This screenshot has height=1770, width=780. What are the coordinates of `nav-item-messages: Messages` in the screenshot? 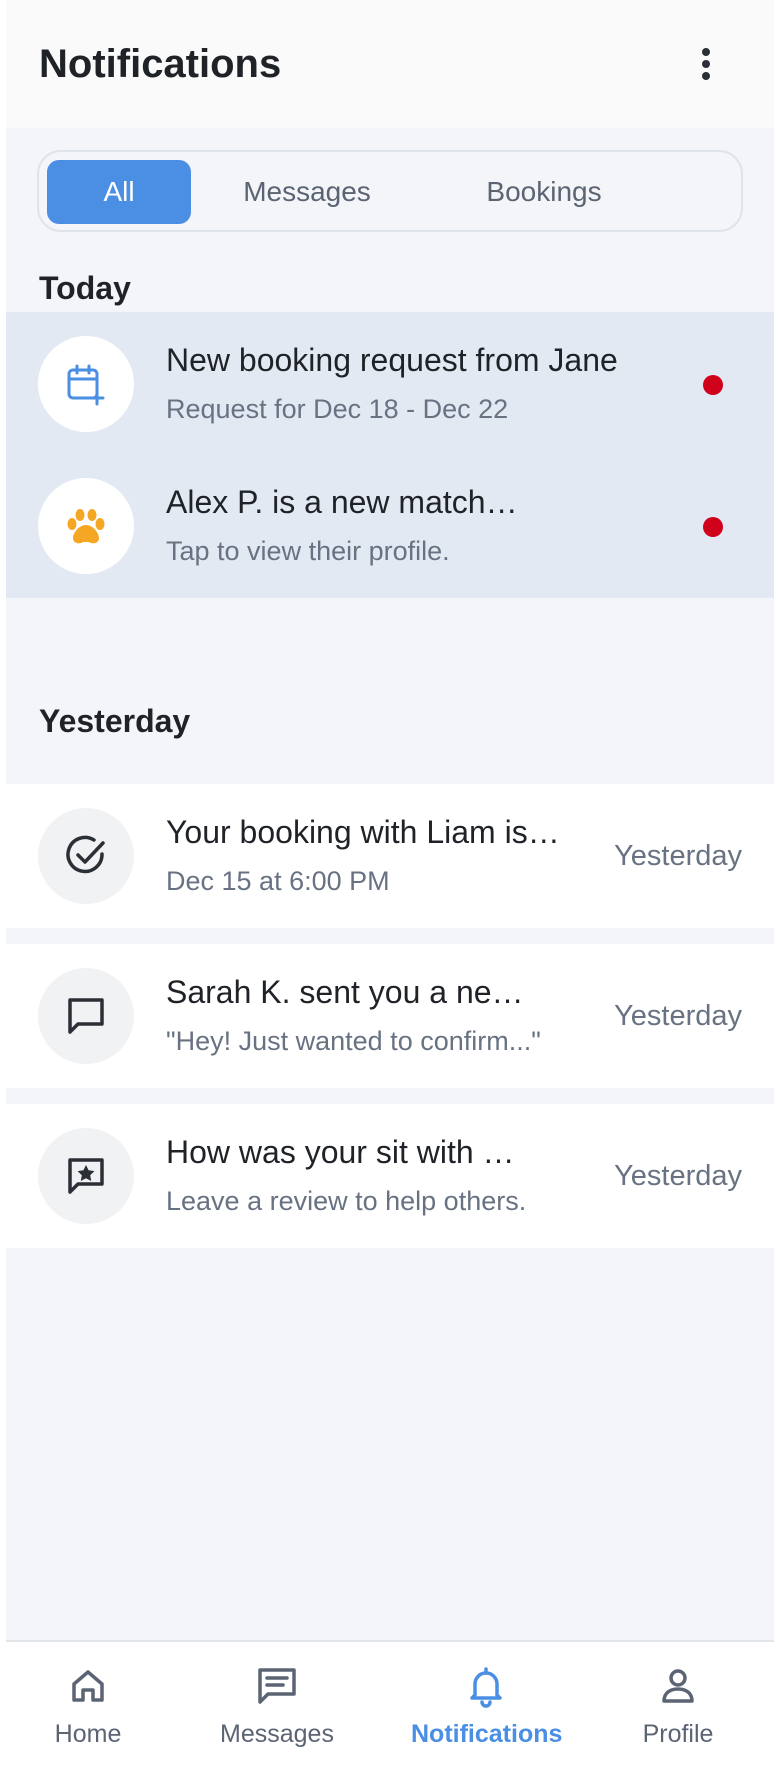 It's located at (277, 1706).